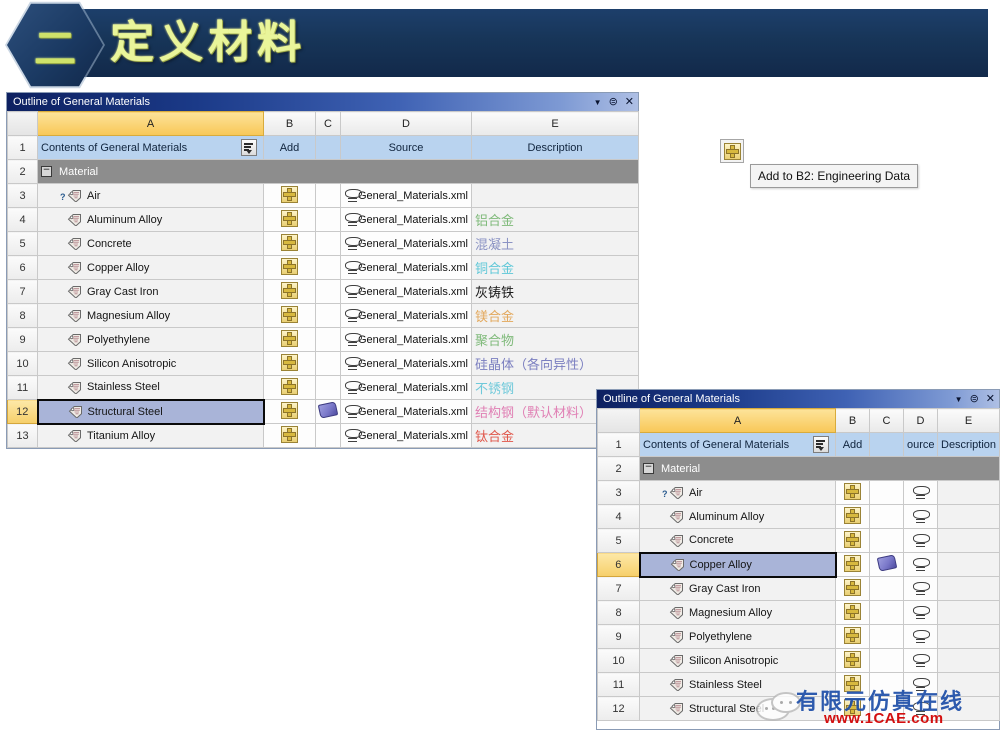  Describe the element at coordinates (22, 315) in the screenshot. I see `row-number: 8` at that location.